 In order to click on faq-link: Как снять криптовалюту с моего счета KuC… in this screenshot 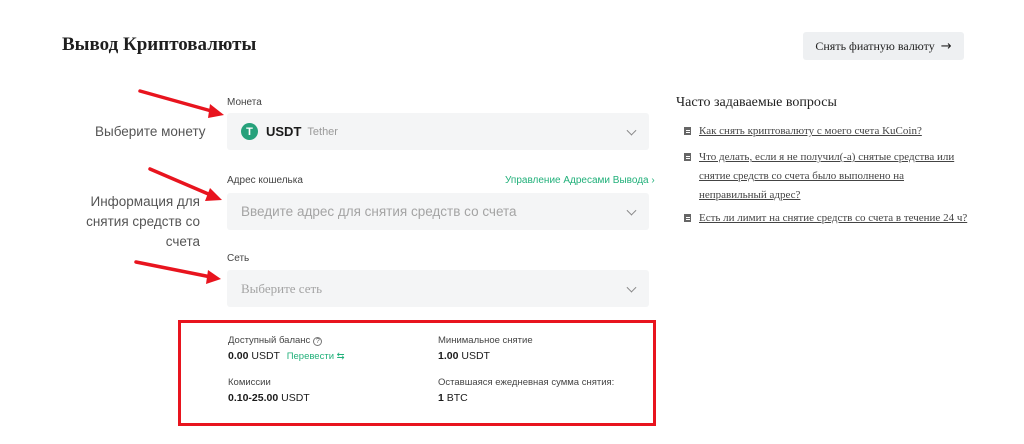, I will do `click(810, 131)`.